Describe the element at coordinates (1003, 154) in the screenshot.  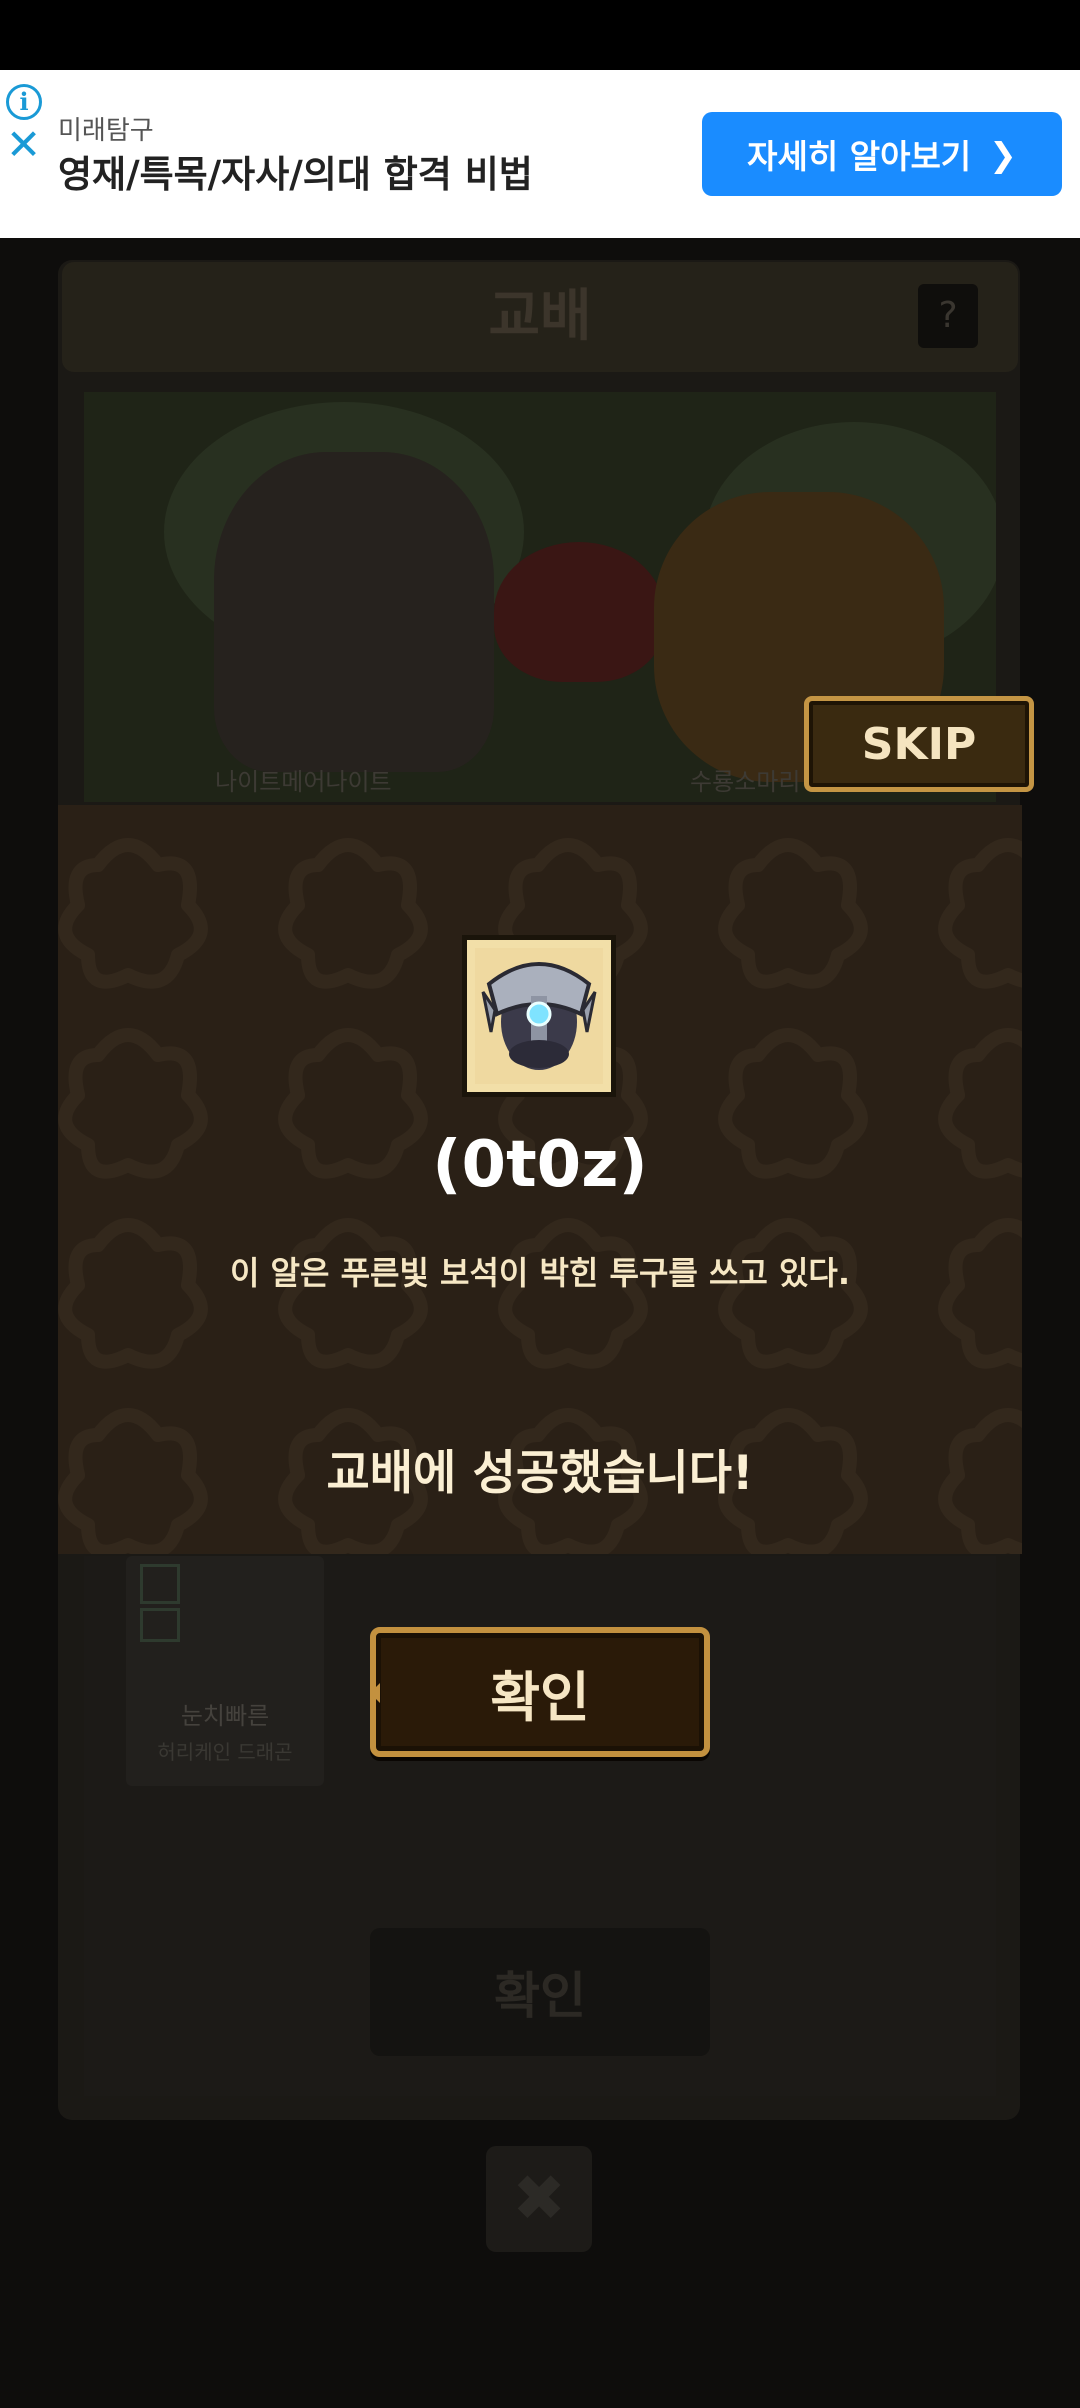
I see `chevron-right-icon: ❯` at that location.